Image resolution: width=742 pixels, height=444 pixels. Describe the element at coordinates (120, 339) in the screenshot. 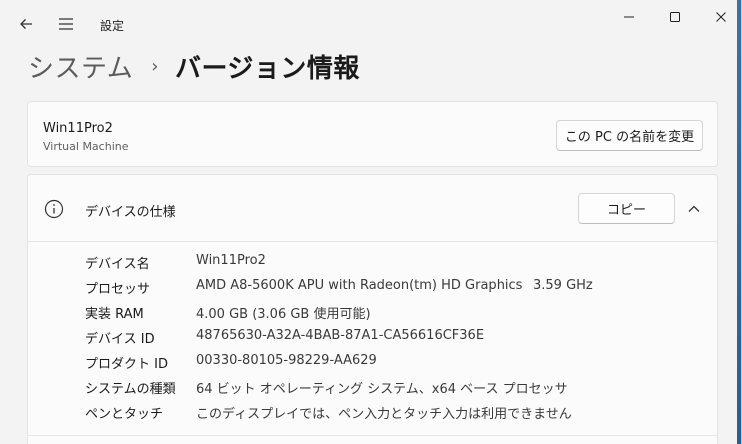

I see `spec-label: デバイス ID` at that location.